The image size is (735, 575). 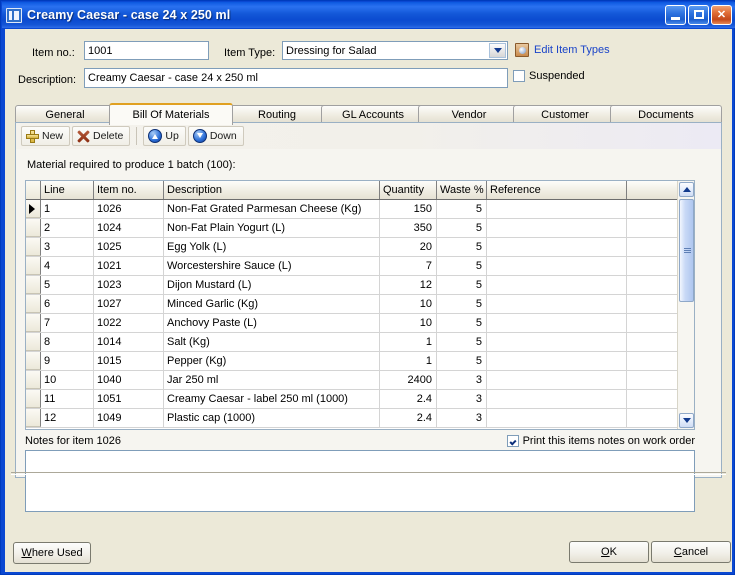 I want to click on cell-quantity: 2.4, so click(x=408, y=418).